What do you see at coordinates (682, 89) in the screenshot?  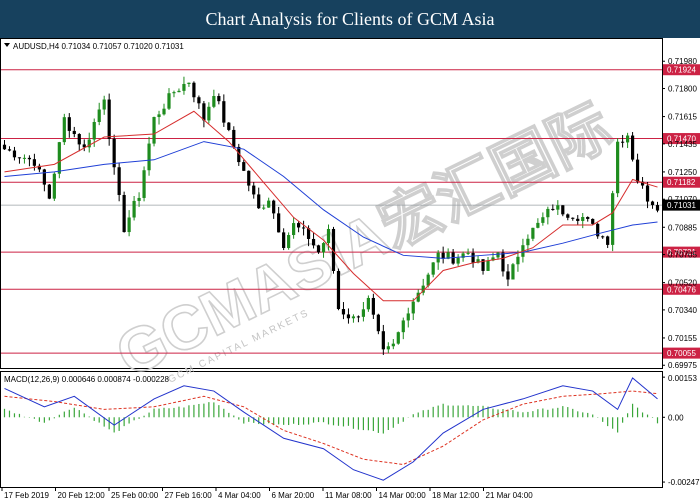 I see `y-tick-label: 0.71800` at bounding box center [682, 89].